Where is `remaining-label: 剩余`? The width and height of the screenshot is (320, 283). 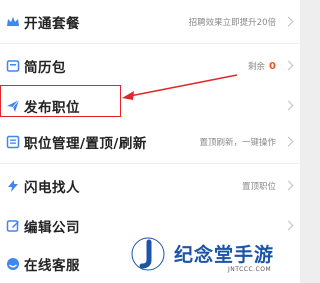 remaining-label: 剩余 is located at coordinates (257, 66).